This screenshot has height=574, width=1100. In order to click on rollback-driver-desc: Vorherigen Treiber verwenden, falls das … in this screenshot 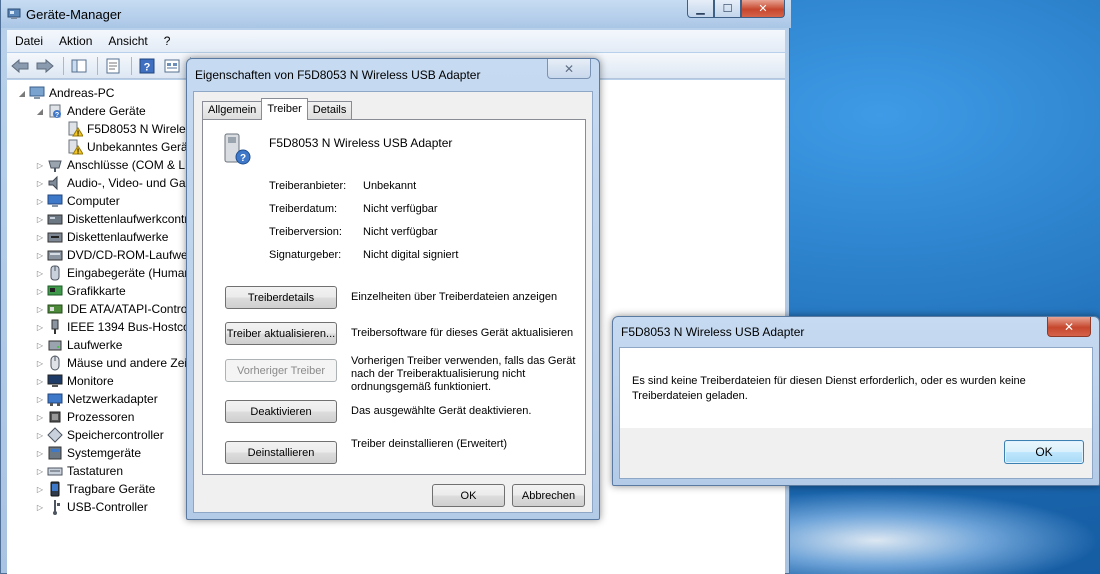, I will do `click(463, 374)`.